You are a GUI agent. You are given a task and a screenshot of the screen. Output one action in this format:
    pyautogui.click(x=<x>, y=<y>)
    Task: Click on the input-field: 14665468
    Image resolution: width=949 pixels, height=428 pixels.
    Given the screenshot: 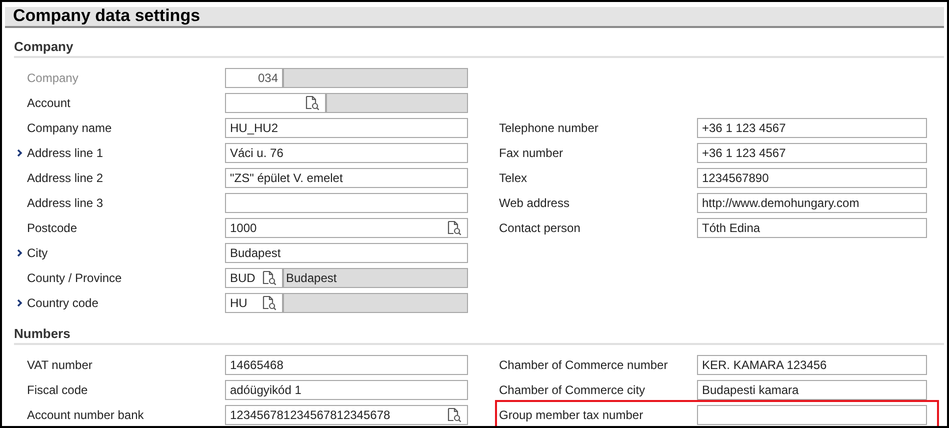 What is the action you would take?
    pyautogui.click(x=346, y=364)
    